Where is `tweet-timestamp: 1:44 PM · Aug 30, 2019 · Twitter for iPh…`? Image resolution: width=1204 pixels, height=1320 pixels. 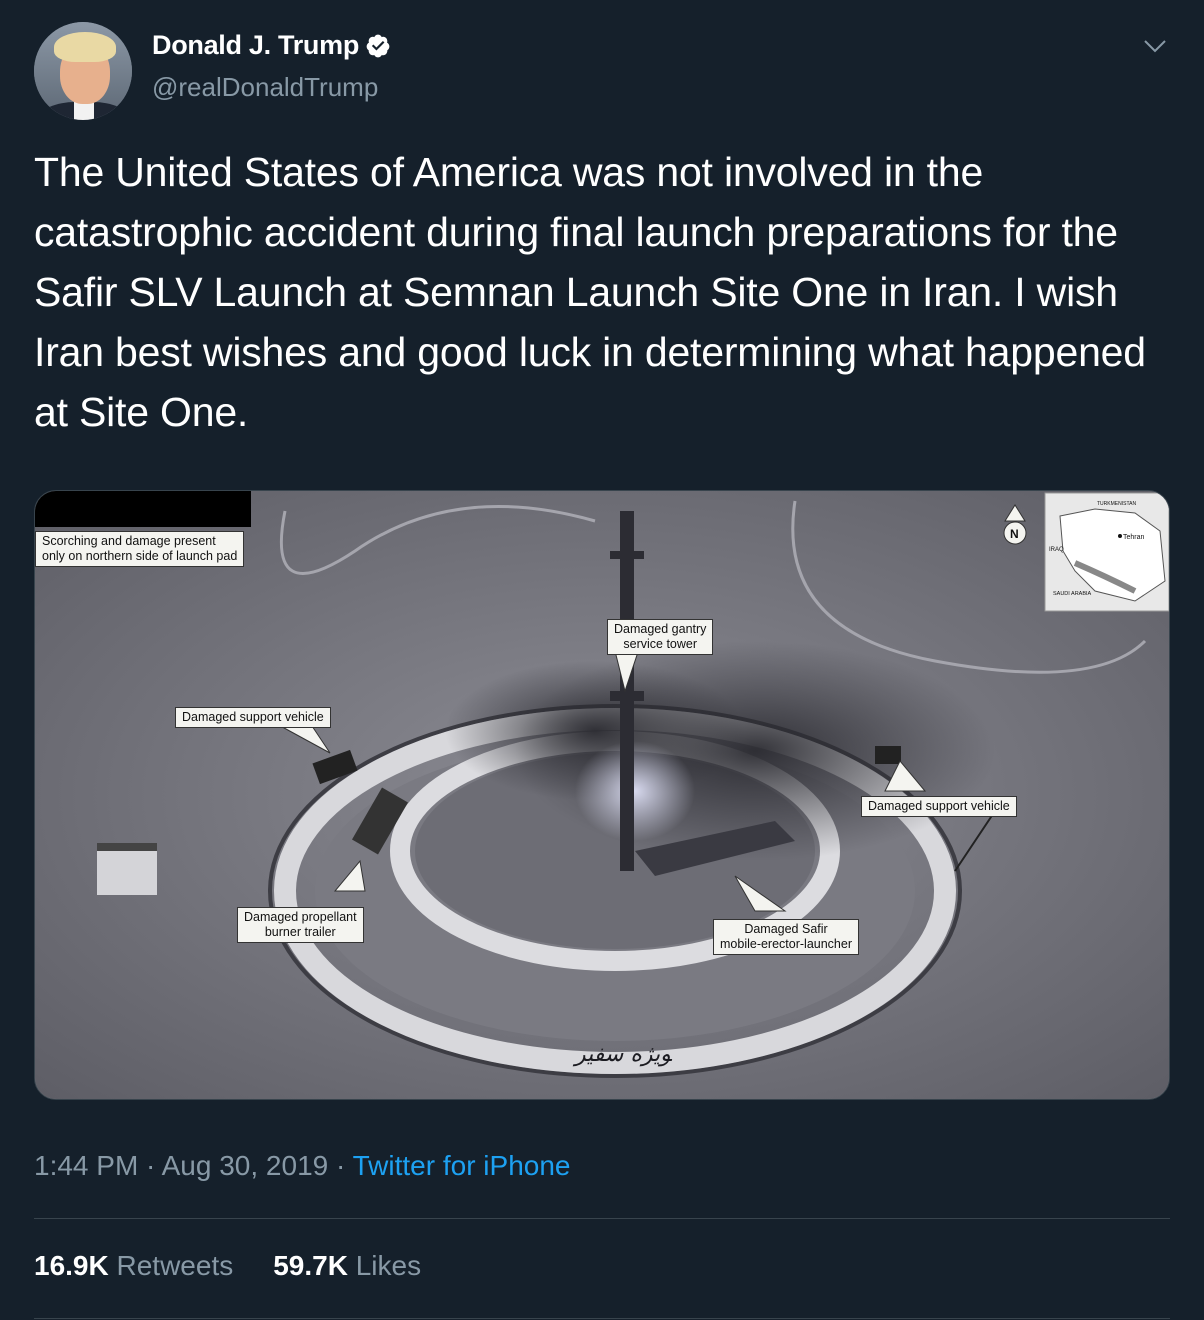 tweet-timestamp: 1:44 PM · Aug 30, 2019 · Twitter for iPh… is located at coordinates (302, 1166).